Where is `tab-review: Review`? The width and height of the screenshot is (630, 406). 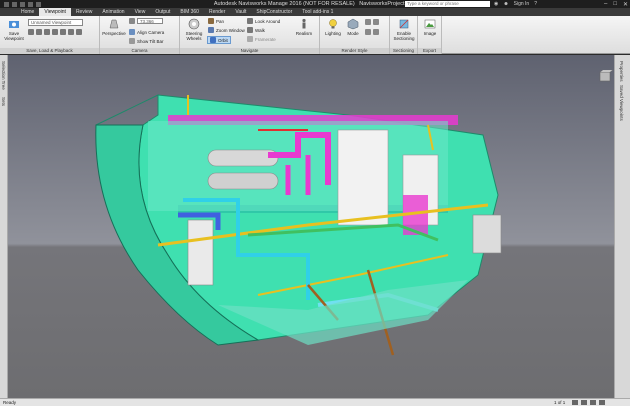
tab-review: Review is located at coordinates (84, 12).